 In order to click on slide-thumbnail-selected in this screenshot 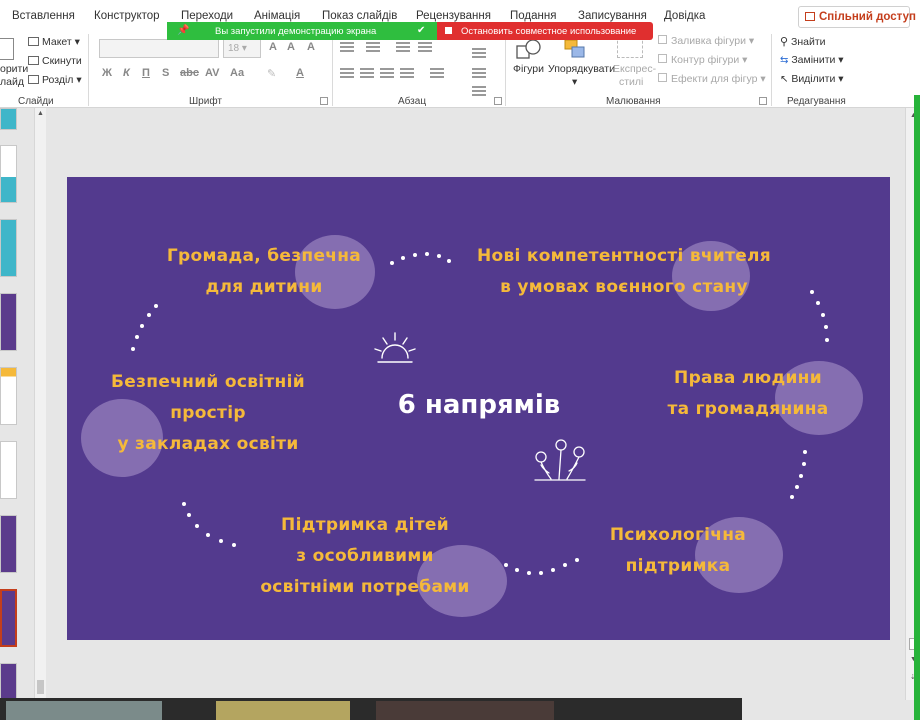, I will do `click(8, 618)`.